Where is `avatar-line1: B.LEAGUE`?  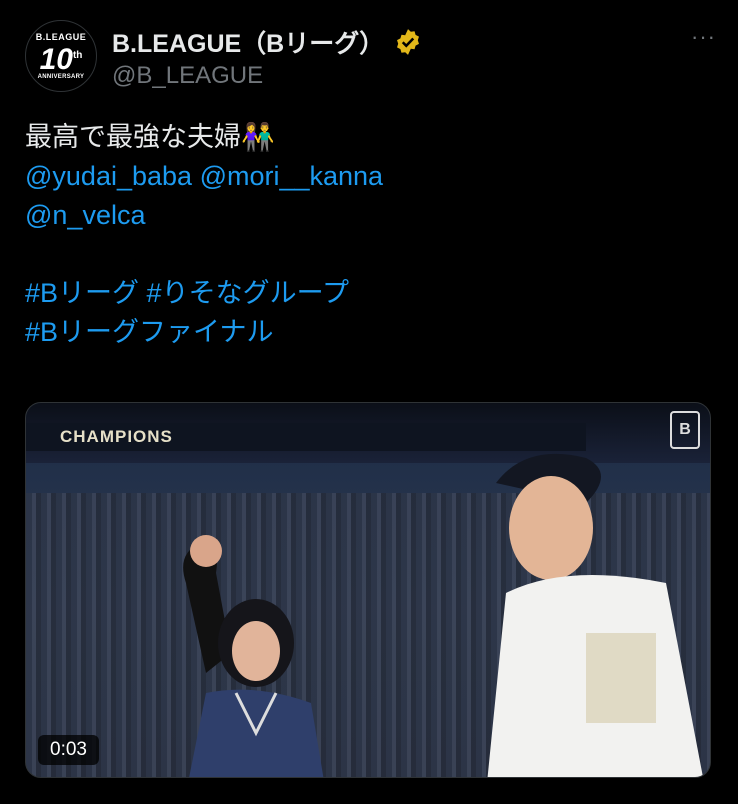 avatar-line1: B.LEAGUE is located at coordinates (61, 37).